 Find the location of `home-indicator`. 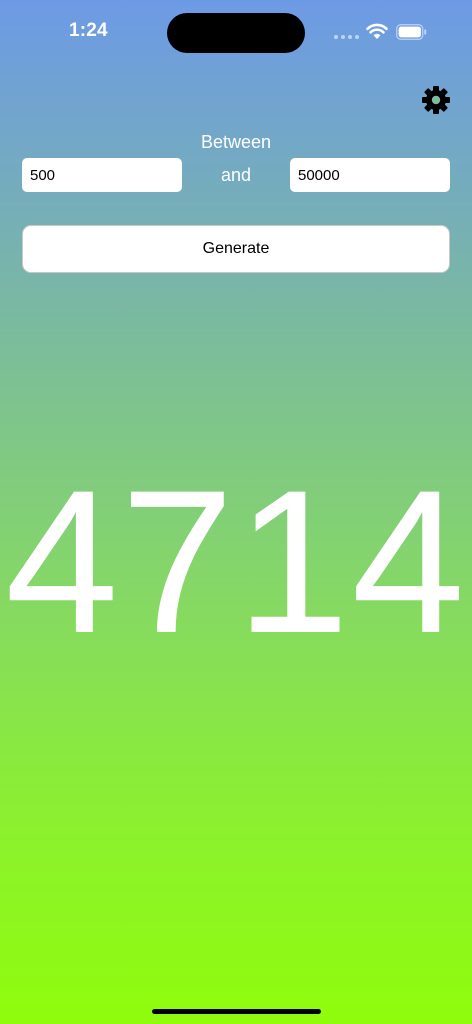

home-indicator is located at coordinates (236, 1011).